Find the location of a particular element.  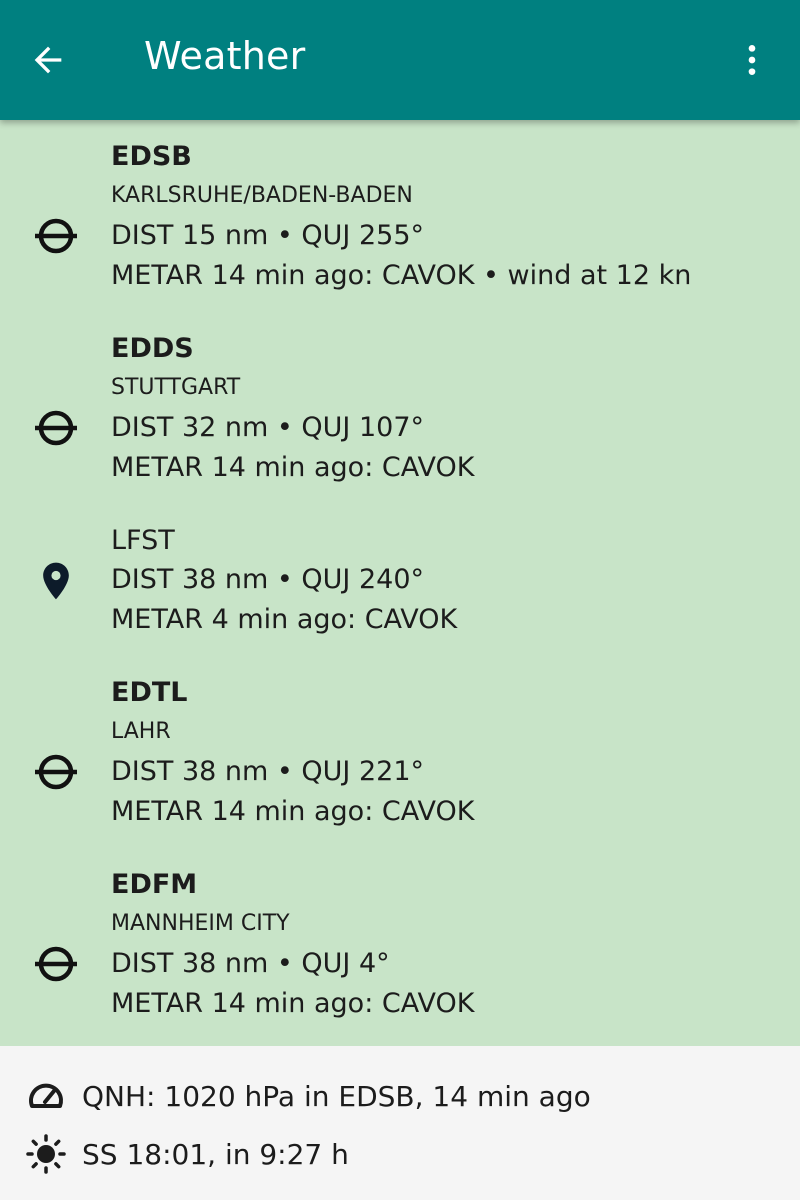

station-code: LFST is located at coordinates (143, 540).